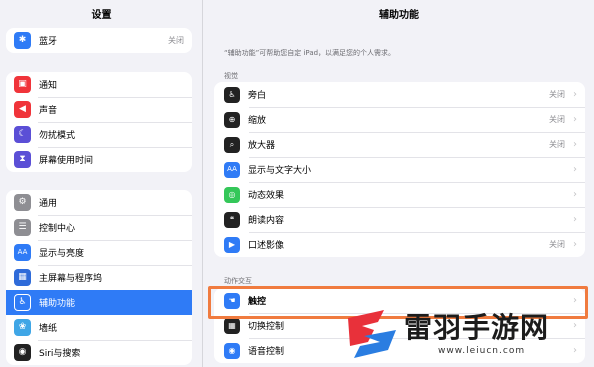  I want to click on watermark-logo-icon, so click(372, 334).